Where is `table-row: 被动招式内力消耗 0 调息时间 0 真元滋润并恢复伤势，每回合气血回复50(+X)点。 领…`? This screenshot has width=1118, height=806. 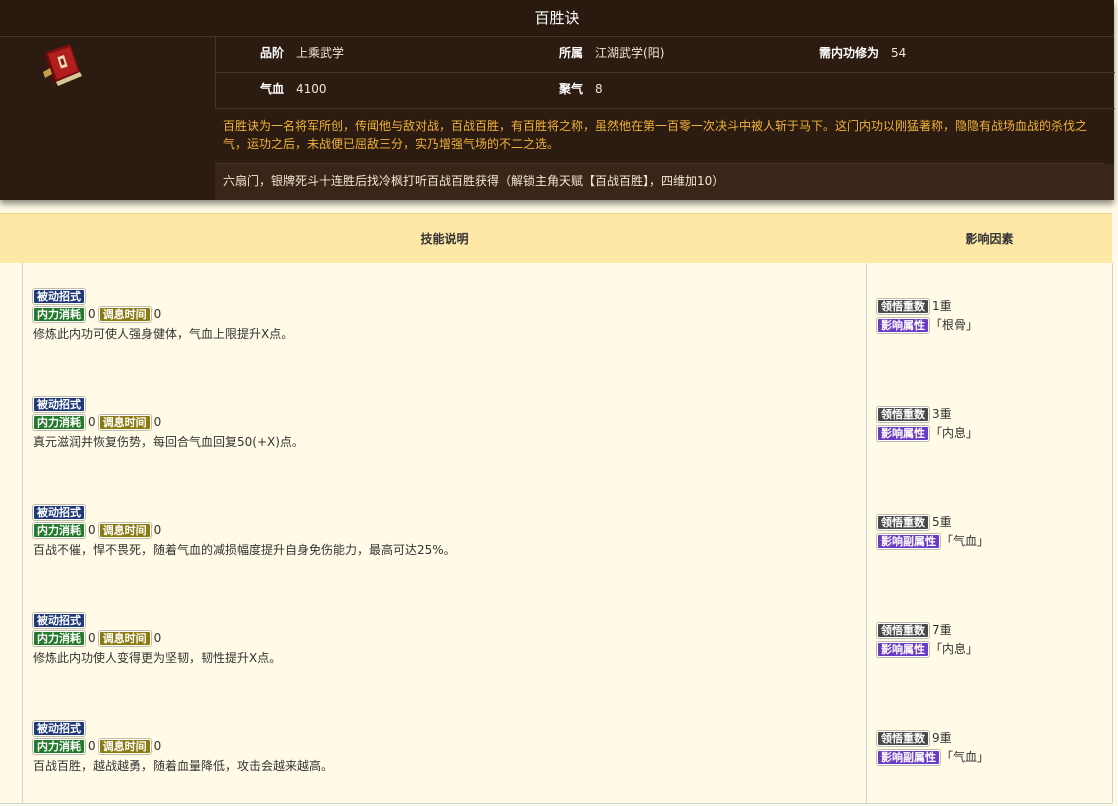 table-row: 被动招式内力消耗 0 调息时间 0 真元滋润并恢复伤势，每回合气血回复50(+X)点。 领… is located at coordinates (556, 425).